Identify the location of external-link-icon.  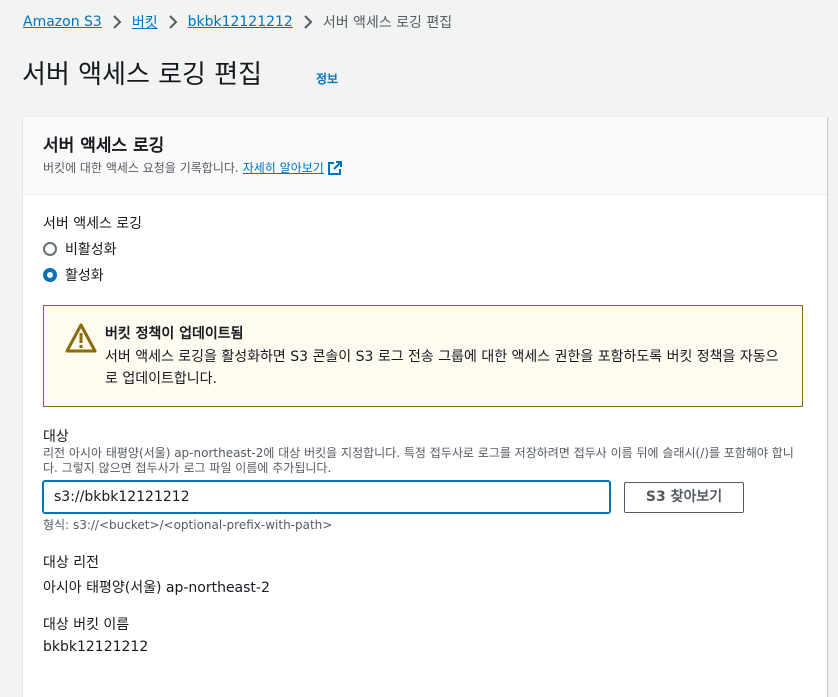
(334, 167).